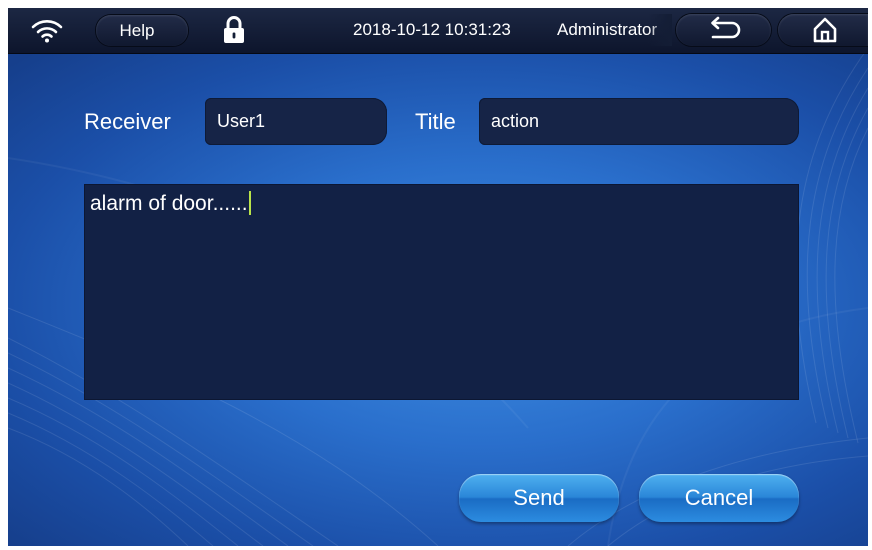 Image resolution: width=872 pixels, height=550 pixels. I want to click on back-button, so click(723, 30).